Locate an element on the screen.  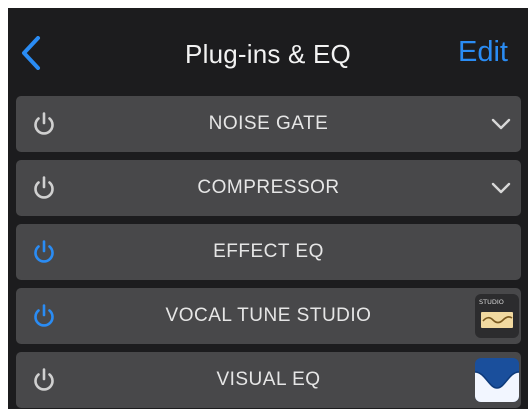
visual-eq-icon is located at coordinates (497, 380).